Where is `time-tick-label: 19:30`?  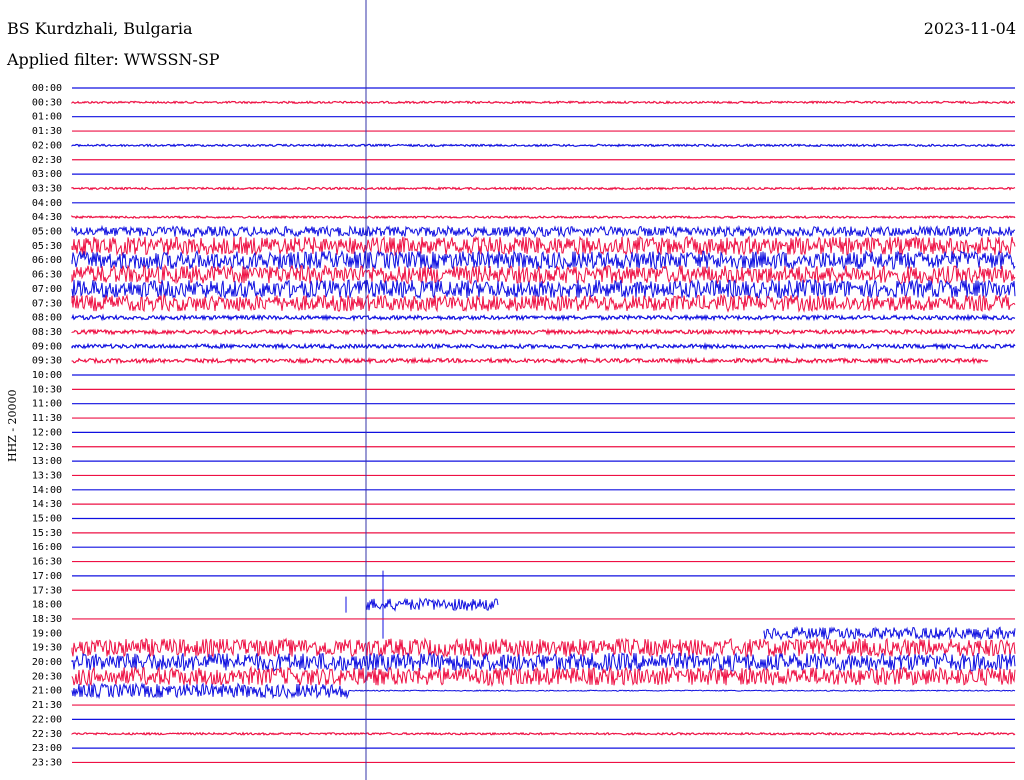 time-tick-label: 19:30 is located at coordinates (47, 648).